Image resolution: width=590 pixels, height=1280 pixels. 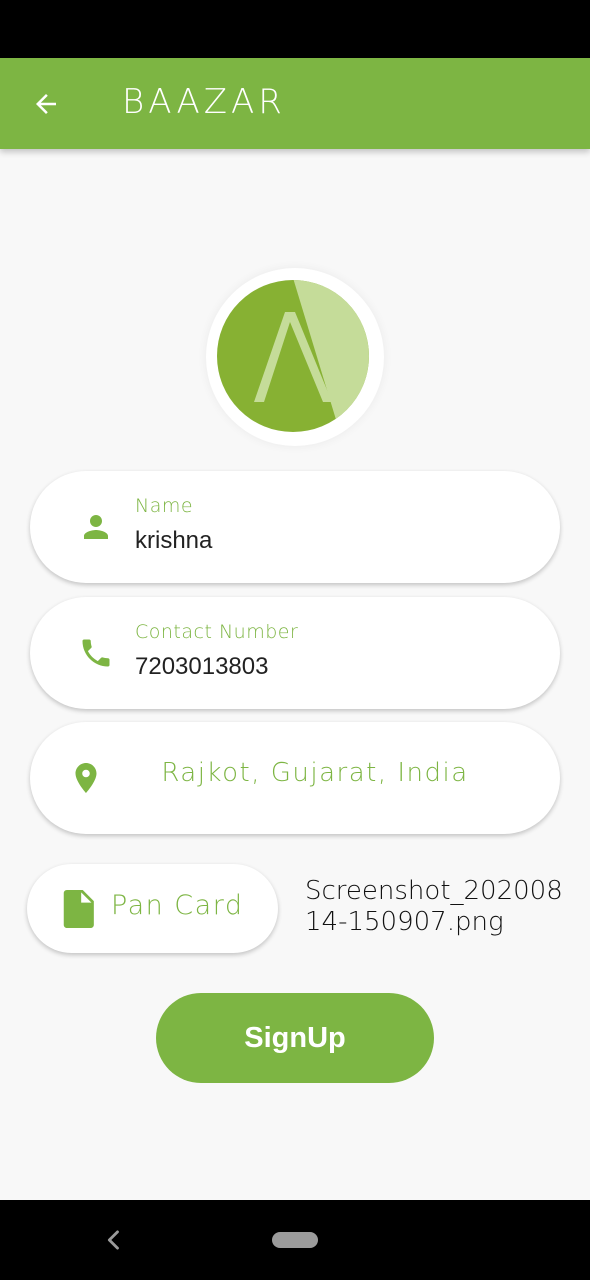 I want to click on nav-back-icon, so click(x=114, y=1240).